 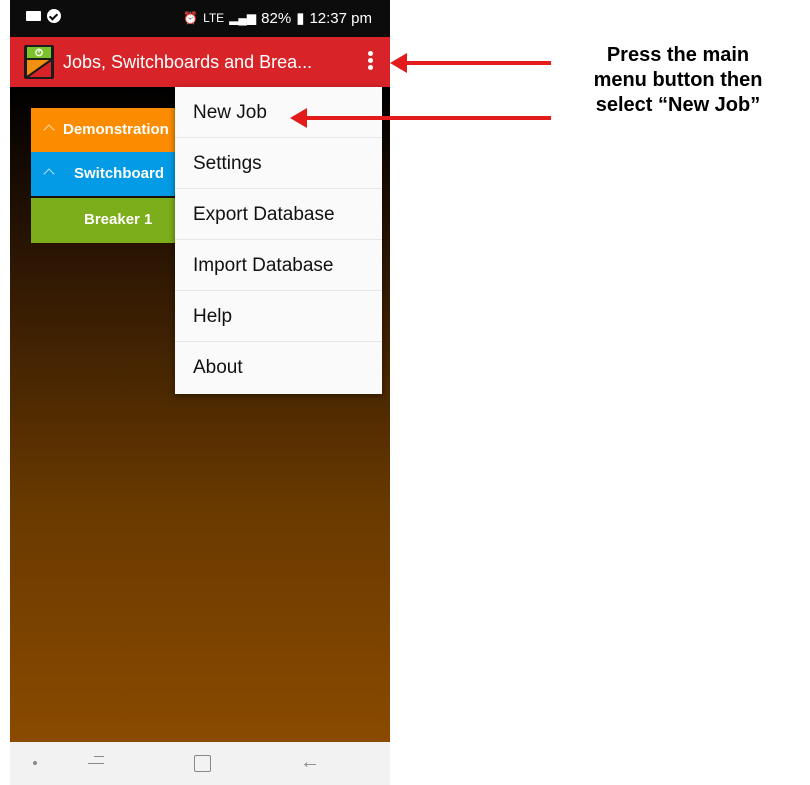 What do you see at coordinates (43, 16) in the screenshot?
I see `status-left` at bounding box center [43, 16].